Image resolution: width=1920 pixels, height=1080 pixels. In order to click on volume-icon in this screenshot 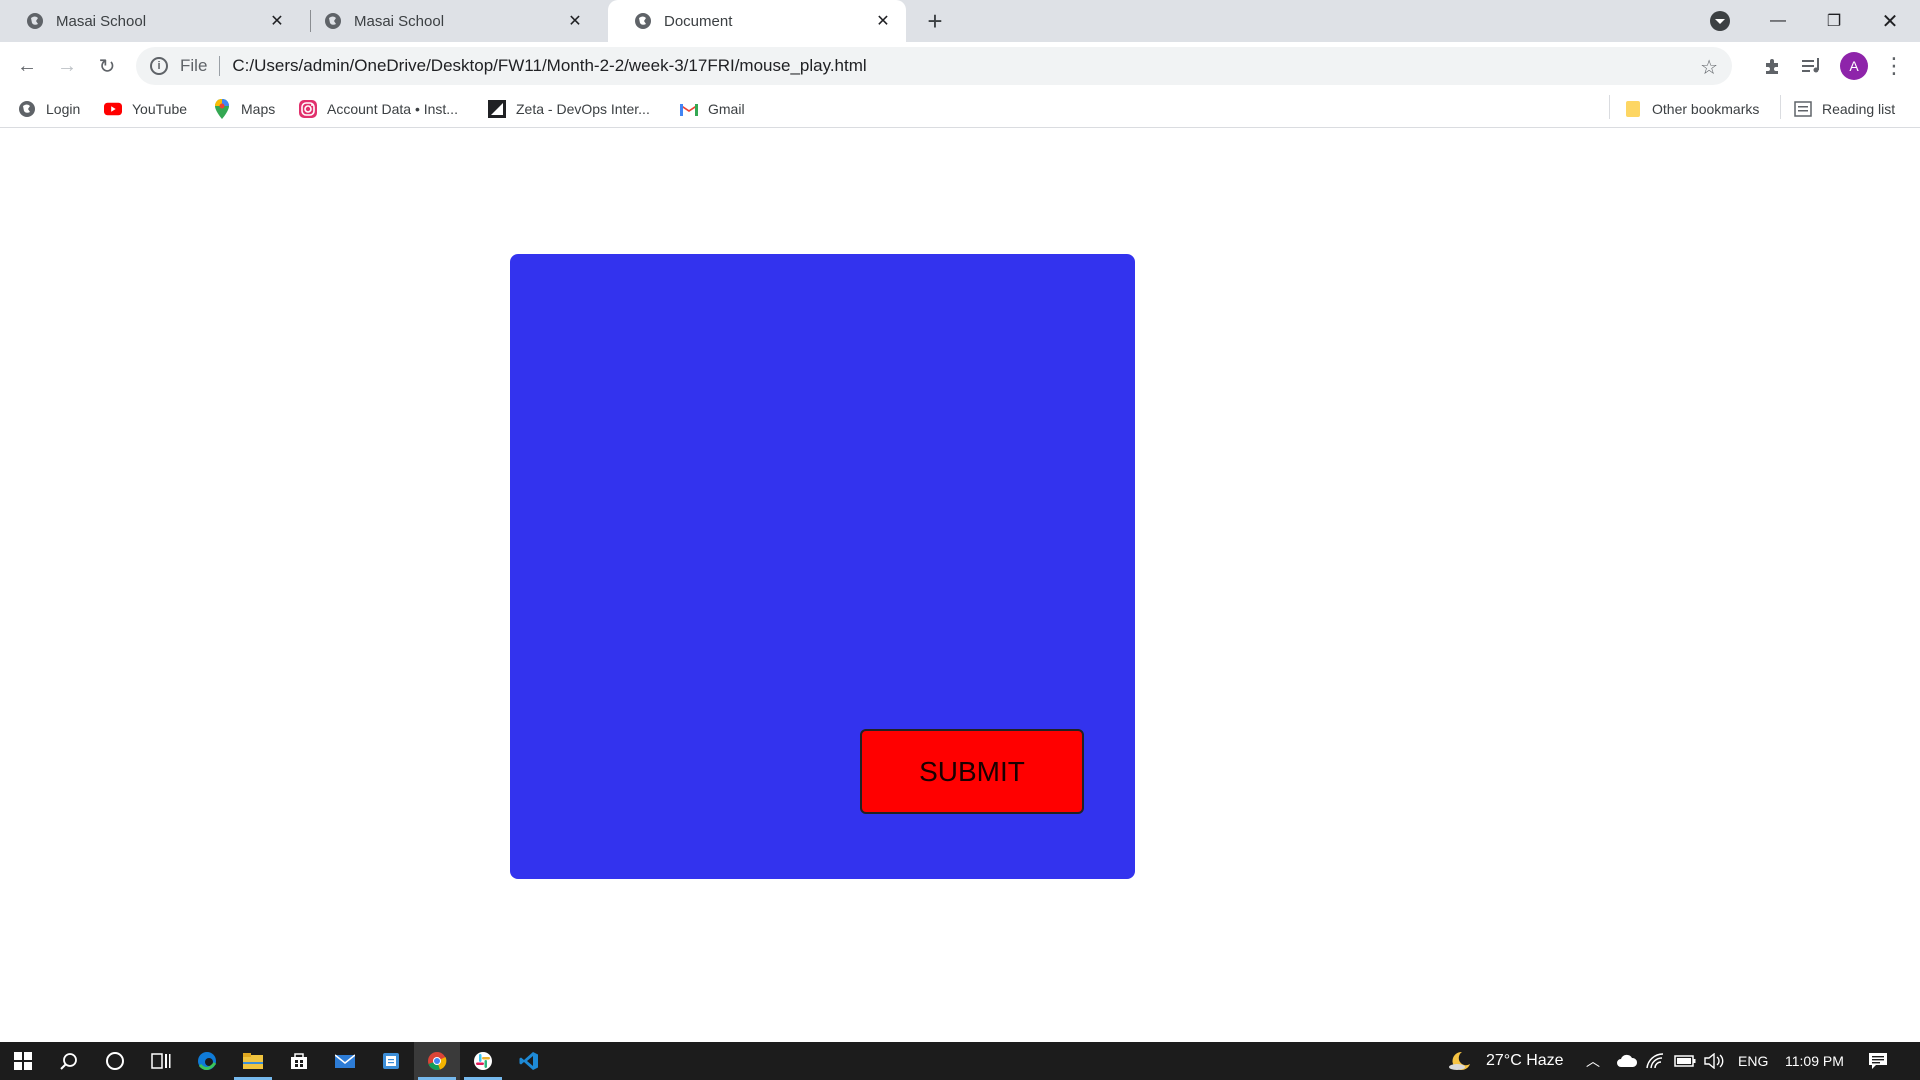, I will do `click(1714, 1061)`.